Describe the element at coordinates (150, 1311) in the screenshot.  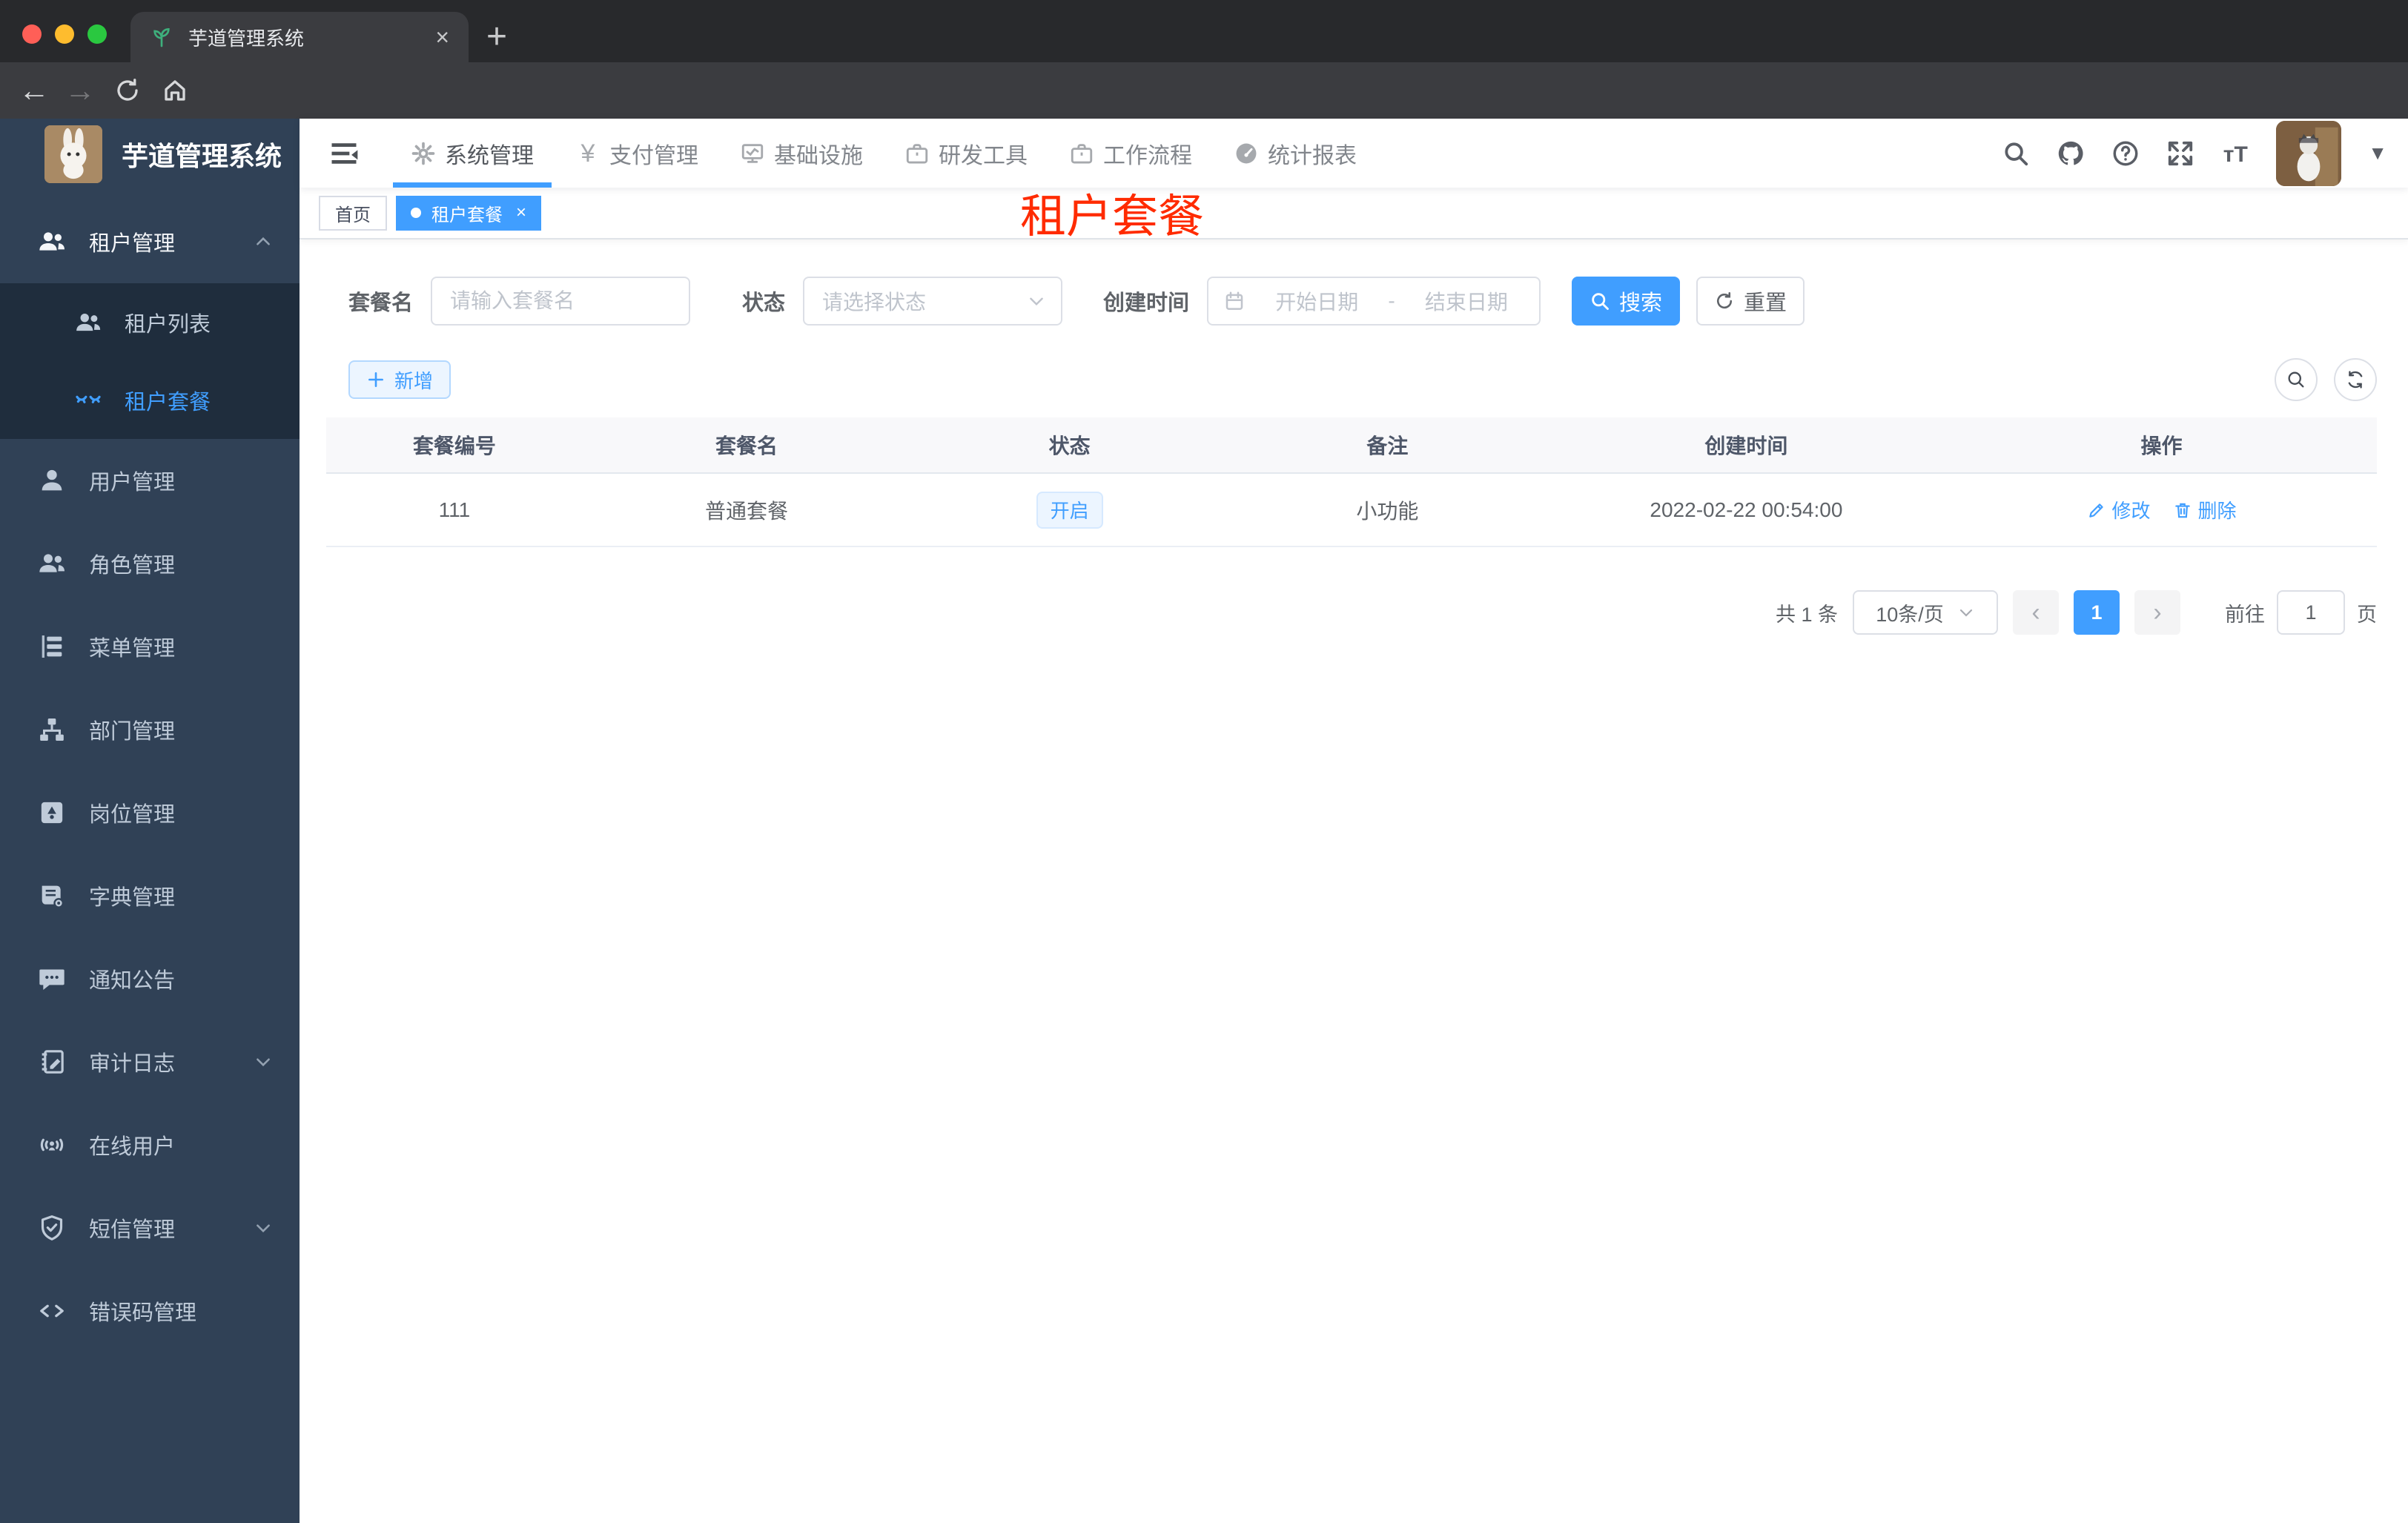
I see `sidebar-item-error-code: 错误码管理` at that location.